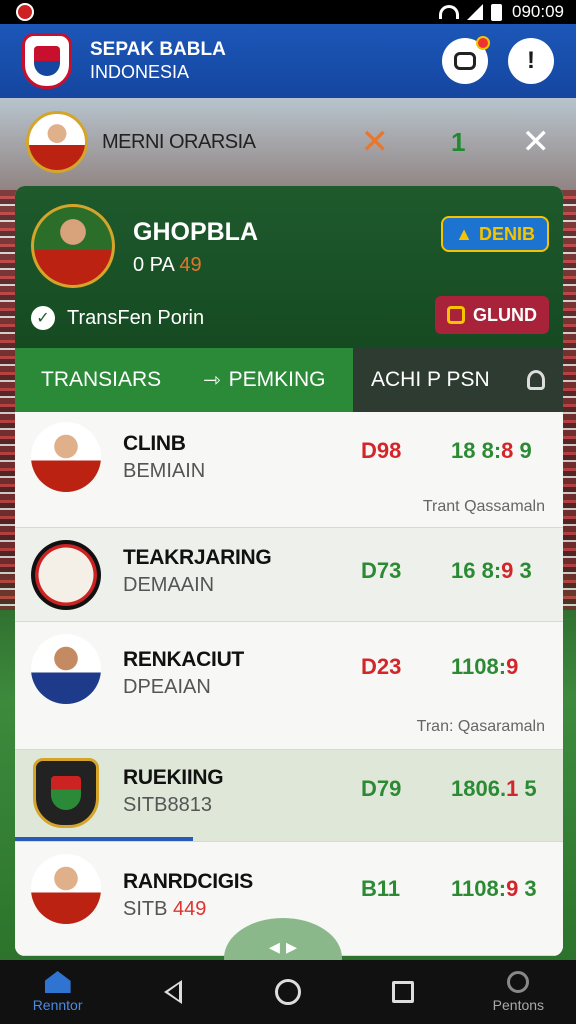  What do you see at coordinates (288, 12) in the screenshot?
I see `status-bar: 090:09` at bounding box center [288, 12].